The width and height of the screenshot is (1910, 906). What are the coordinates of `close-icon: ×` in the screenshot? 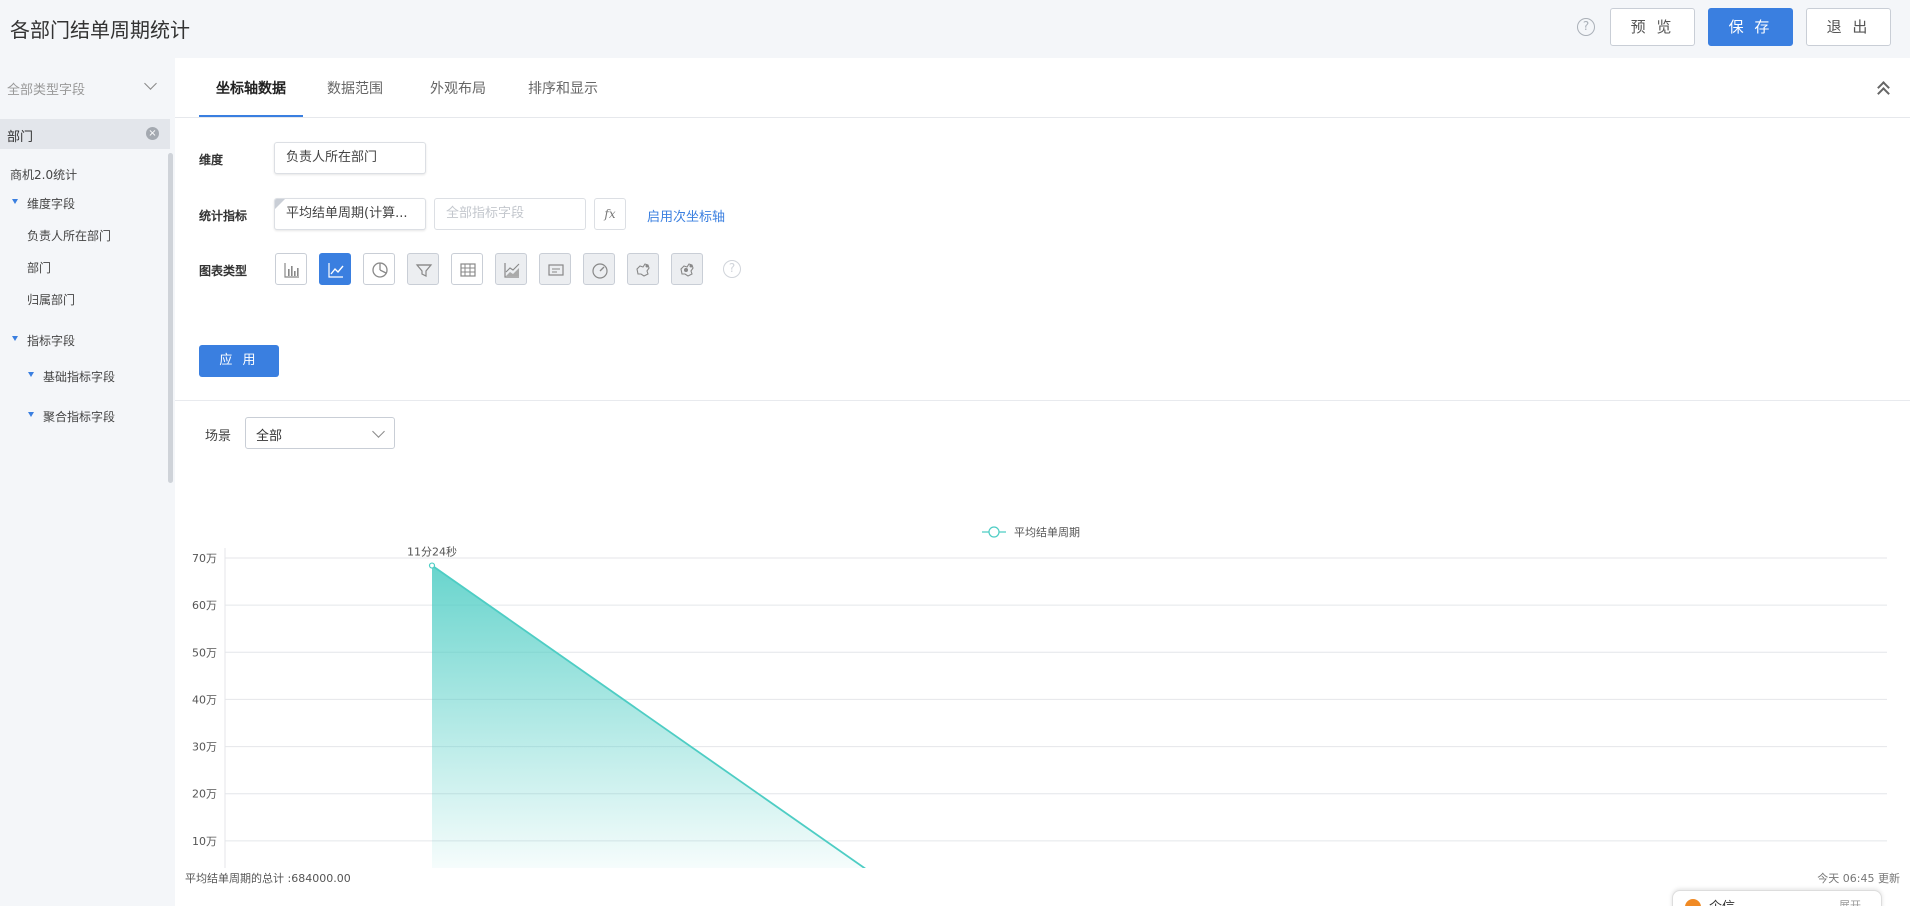 It's located at (152, 133).